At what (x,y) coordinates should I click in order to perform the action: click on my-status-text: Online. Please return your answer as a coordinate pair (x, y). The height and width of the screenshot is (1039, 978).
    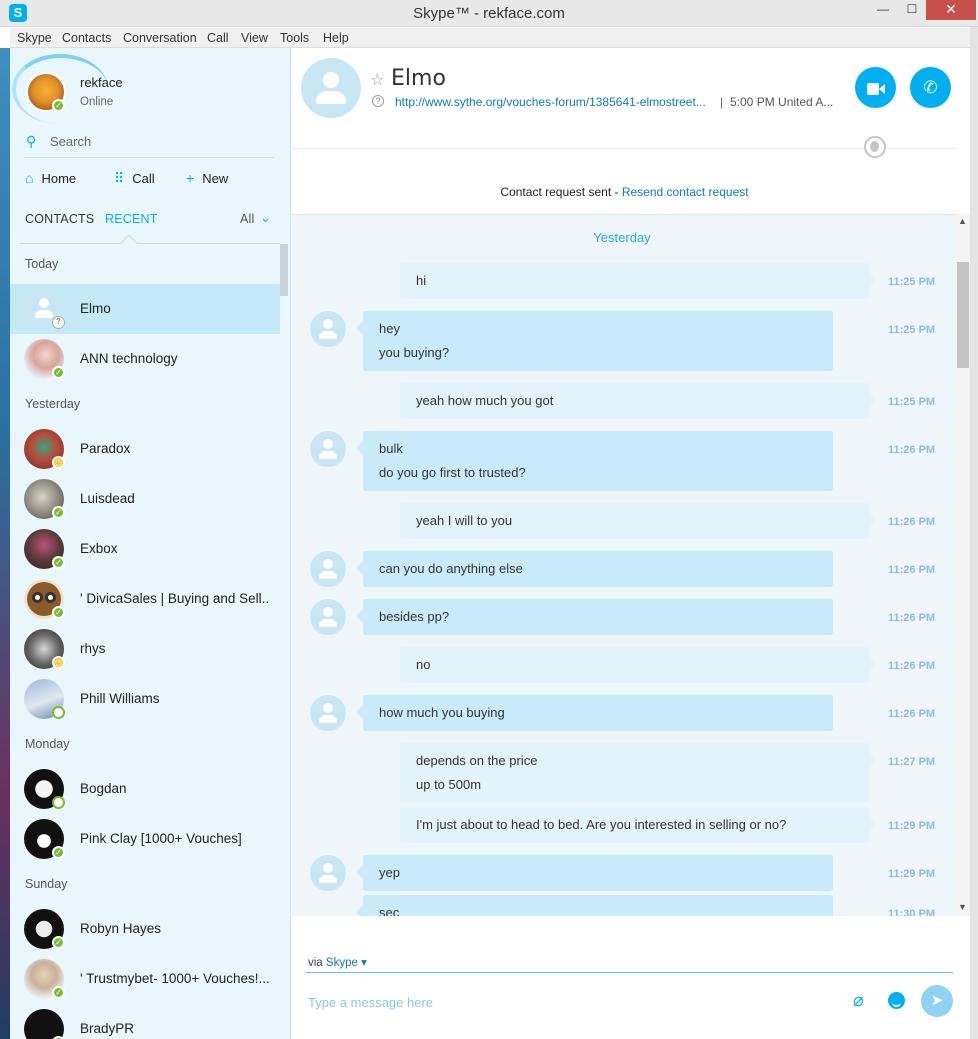
    Looking at the image, I should click on (96, 102).